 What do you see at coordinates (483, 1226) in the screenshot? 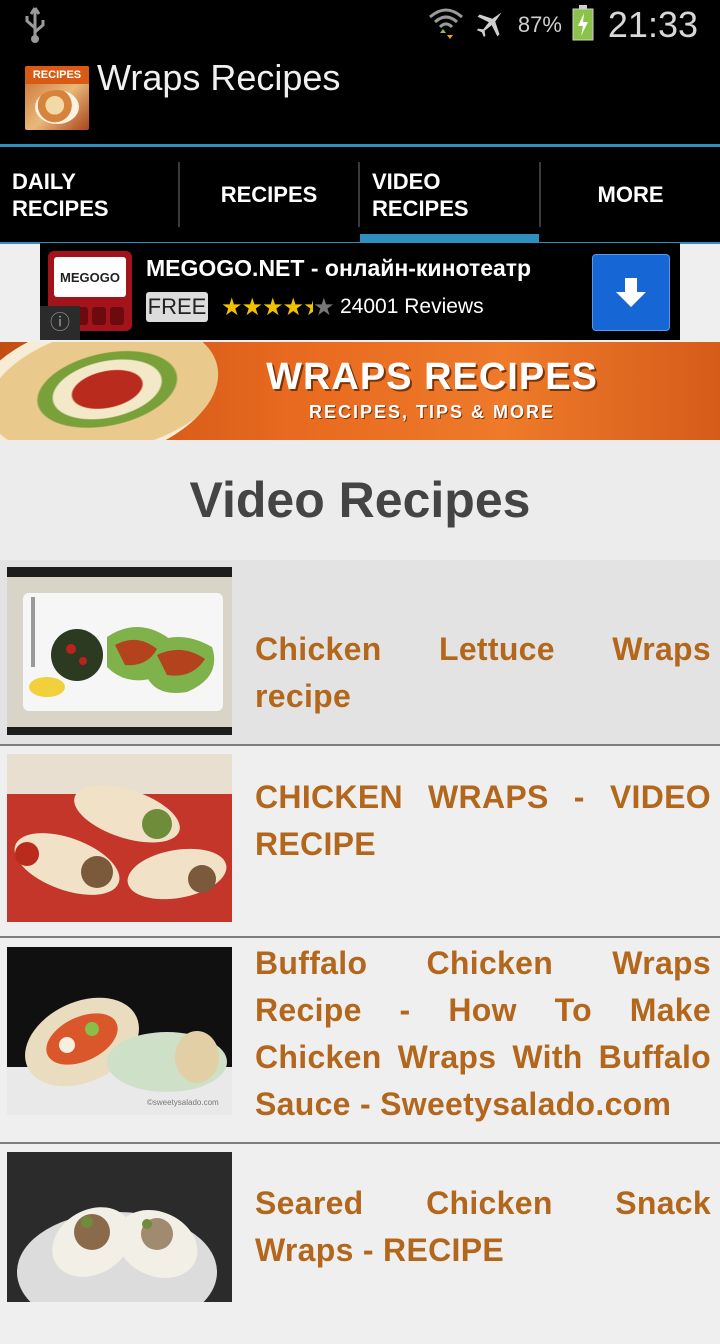
I see `video-title: Seared Chicken Snack Wraps - RECIPE` at bounding box center [483, 1226].